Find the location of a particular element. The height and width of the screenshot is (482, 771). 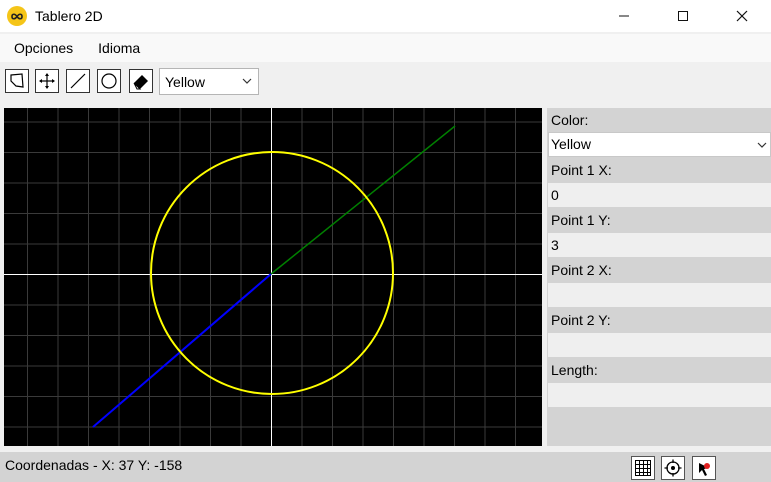

point1x-field: 0 is located at coordinates (659, 195).